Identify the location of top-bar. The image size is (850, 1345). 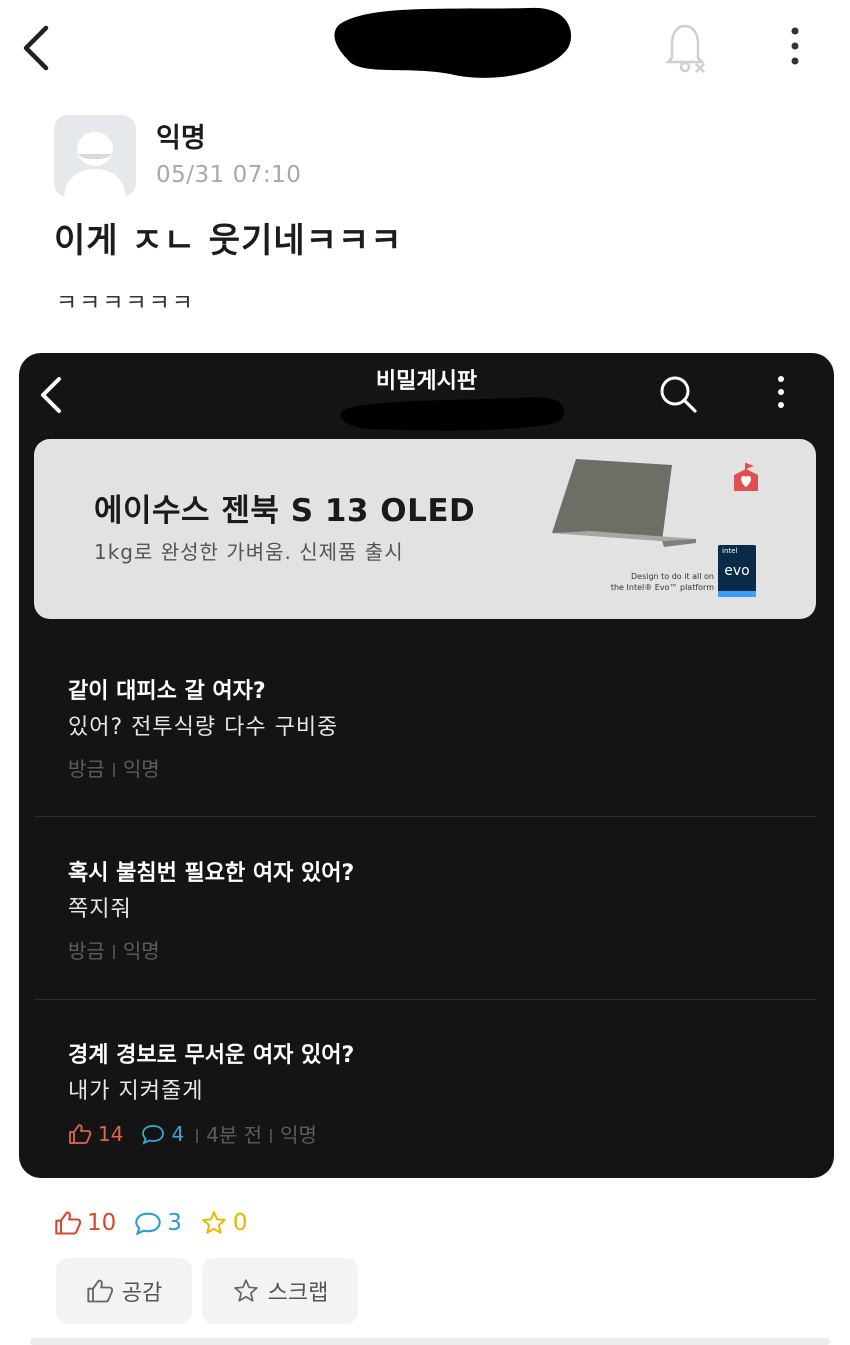
(425, 50).